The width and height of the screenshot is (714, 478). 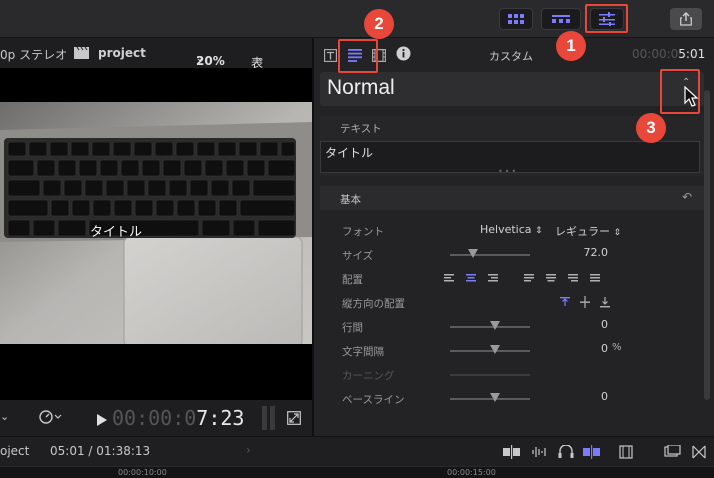 What do you see at coordinates (368, 376) in the screenshot?
I see `kerning-label: カーニング` at bounding box center [368, 376].